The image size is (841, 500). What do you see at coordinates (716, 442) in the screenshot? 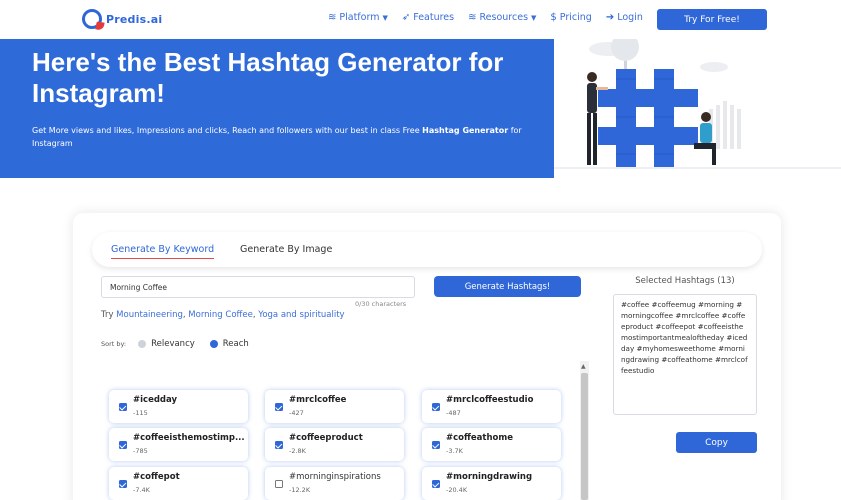
I see `copy-button: Copy` at bounding box center [716, 442].